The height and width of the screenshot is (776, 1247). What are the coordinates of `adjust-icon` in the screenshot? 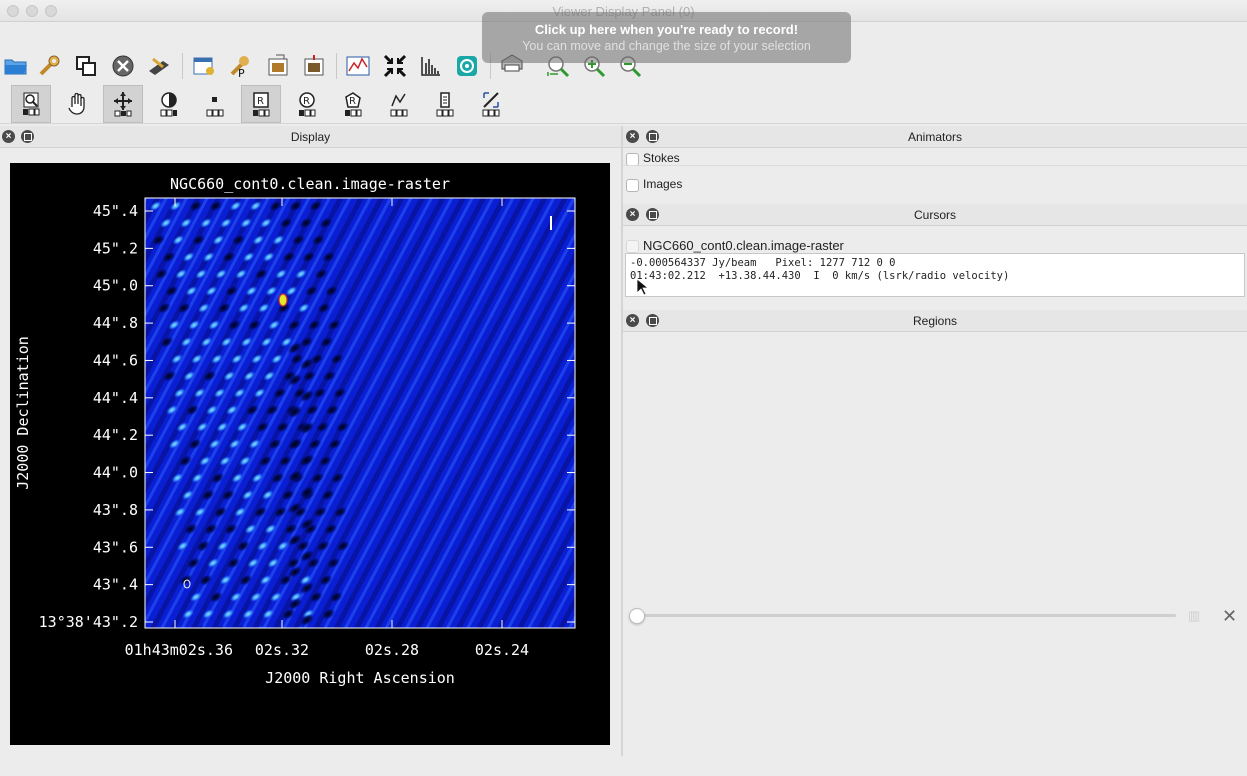 It's located at (204, 66).